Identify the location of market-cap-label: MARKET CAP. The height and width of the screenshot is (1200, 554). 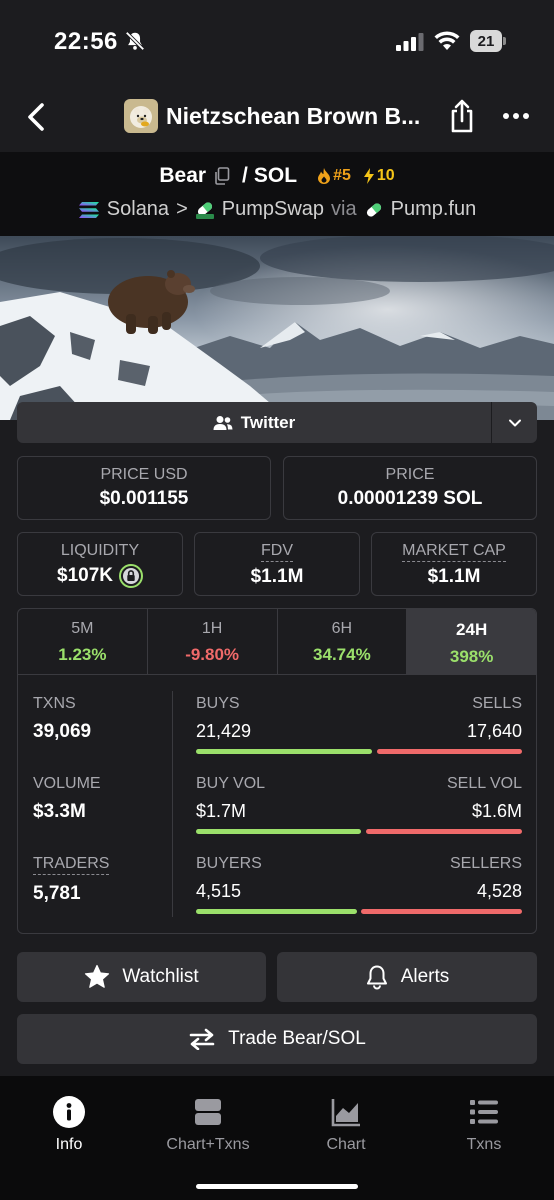
(454, 552).